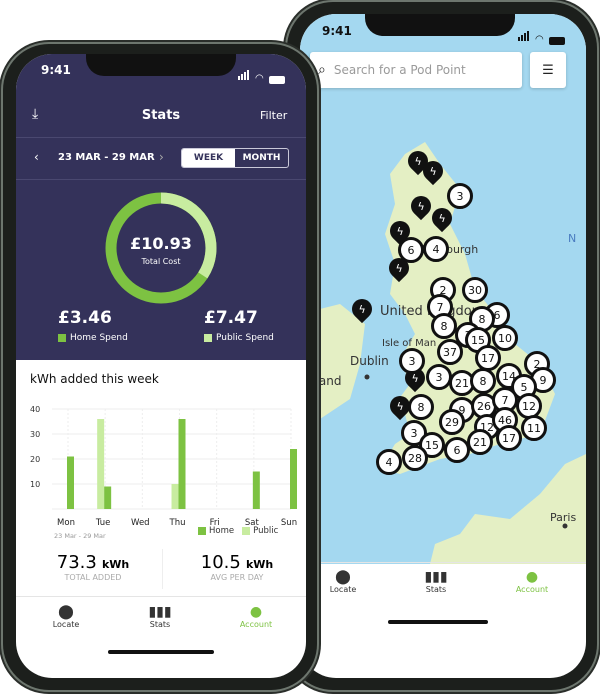  What do you see at coordinates (534, 428) in the screenshot?
I see `cluster-marker: 11` at bounding box center [534, 428].